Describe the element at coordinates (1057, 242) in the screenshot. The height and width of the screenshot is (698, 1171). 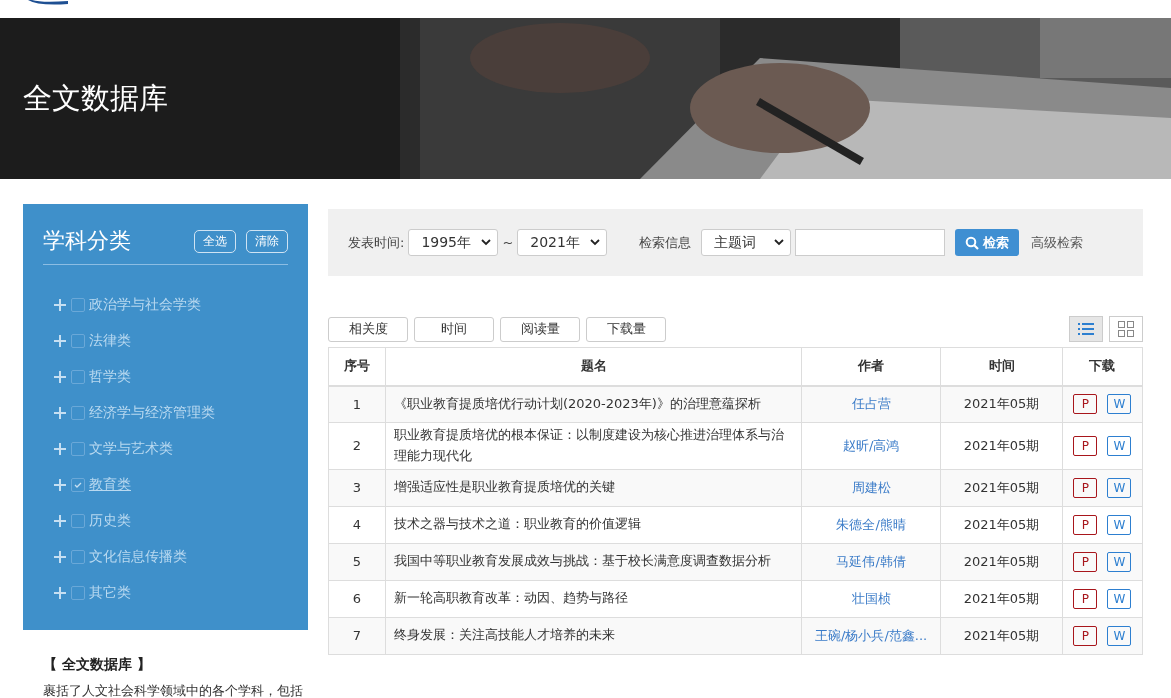
I see `advanced-search-link: 高级检索` at that location.